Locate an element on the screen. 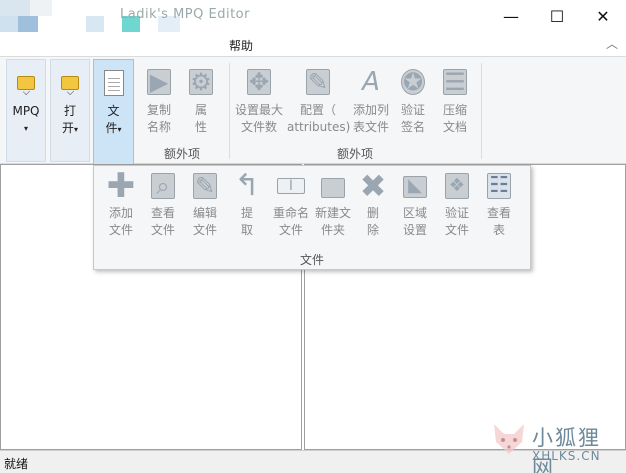 This screenshot has width=626, height=473. add-file-label-1: 添加 is located at coordinates (120, 213).